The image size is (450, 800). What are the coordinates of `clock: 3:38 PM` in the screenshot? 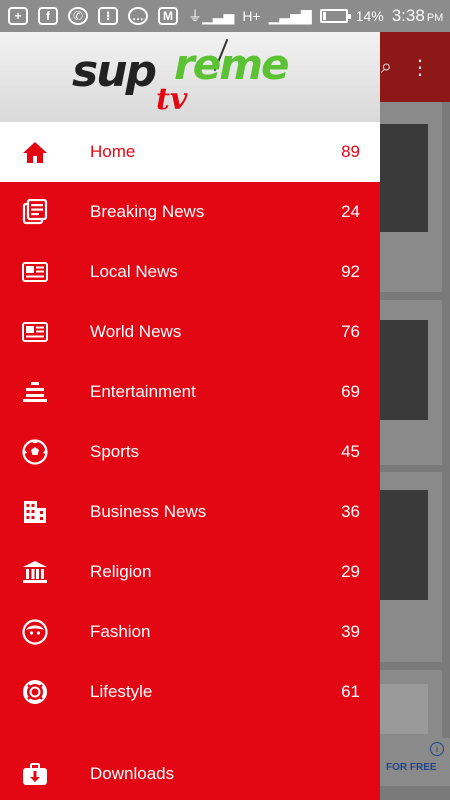 It's located at (418, 16).